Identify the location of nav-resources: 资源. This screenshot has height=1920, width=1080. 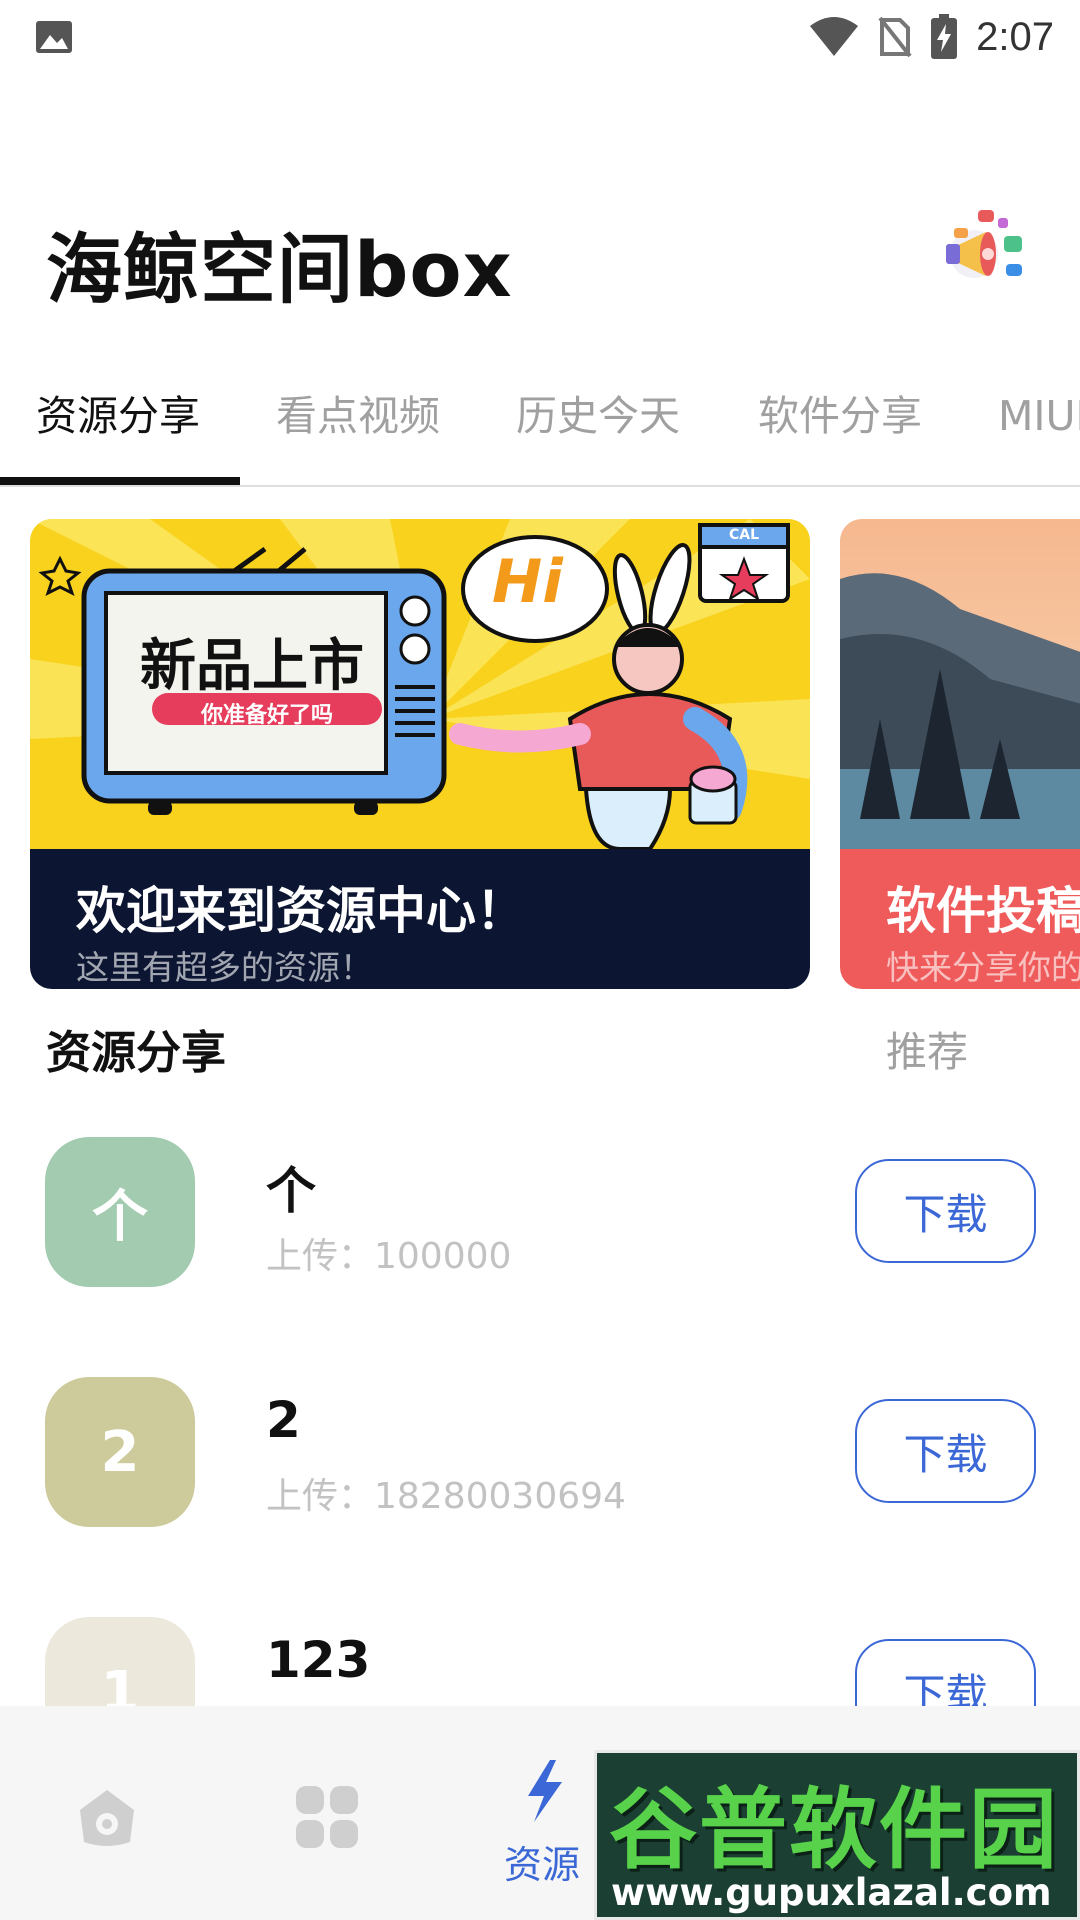
(550, 1813).